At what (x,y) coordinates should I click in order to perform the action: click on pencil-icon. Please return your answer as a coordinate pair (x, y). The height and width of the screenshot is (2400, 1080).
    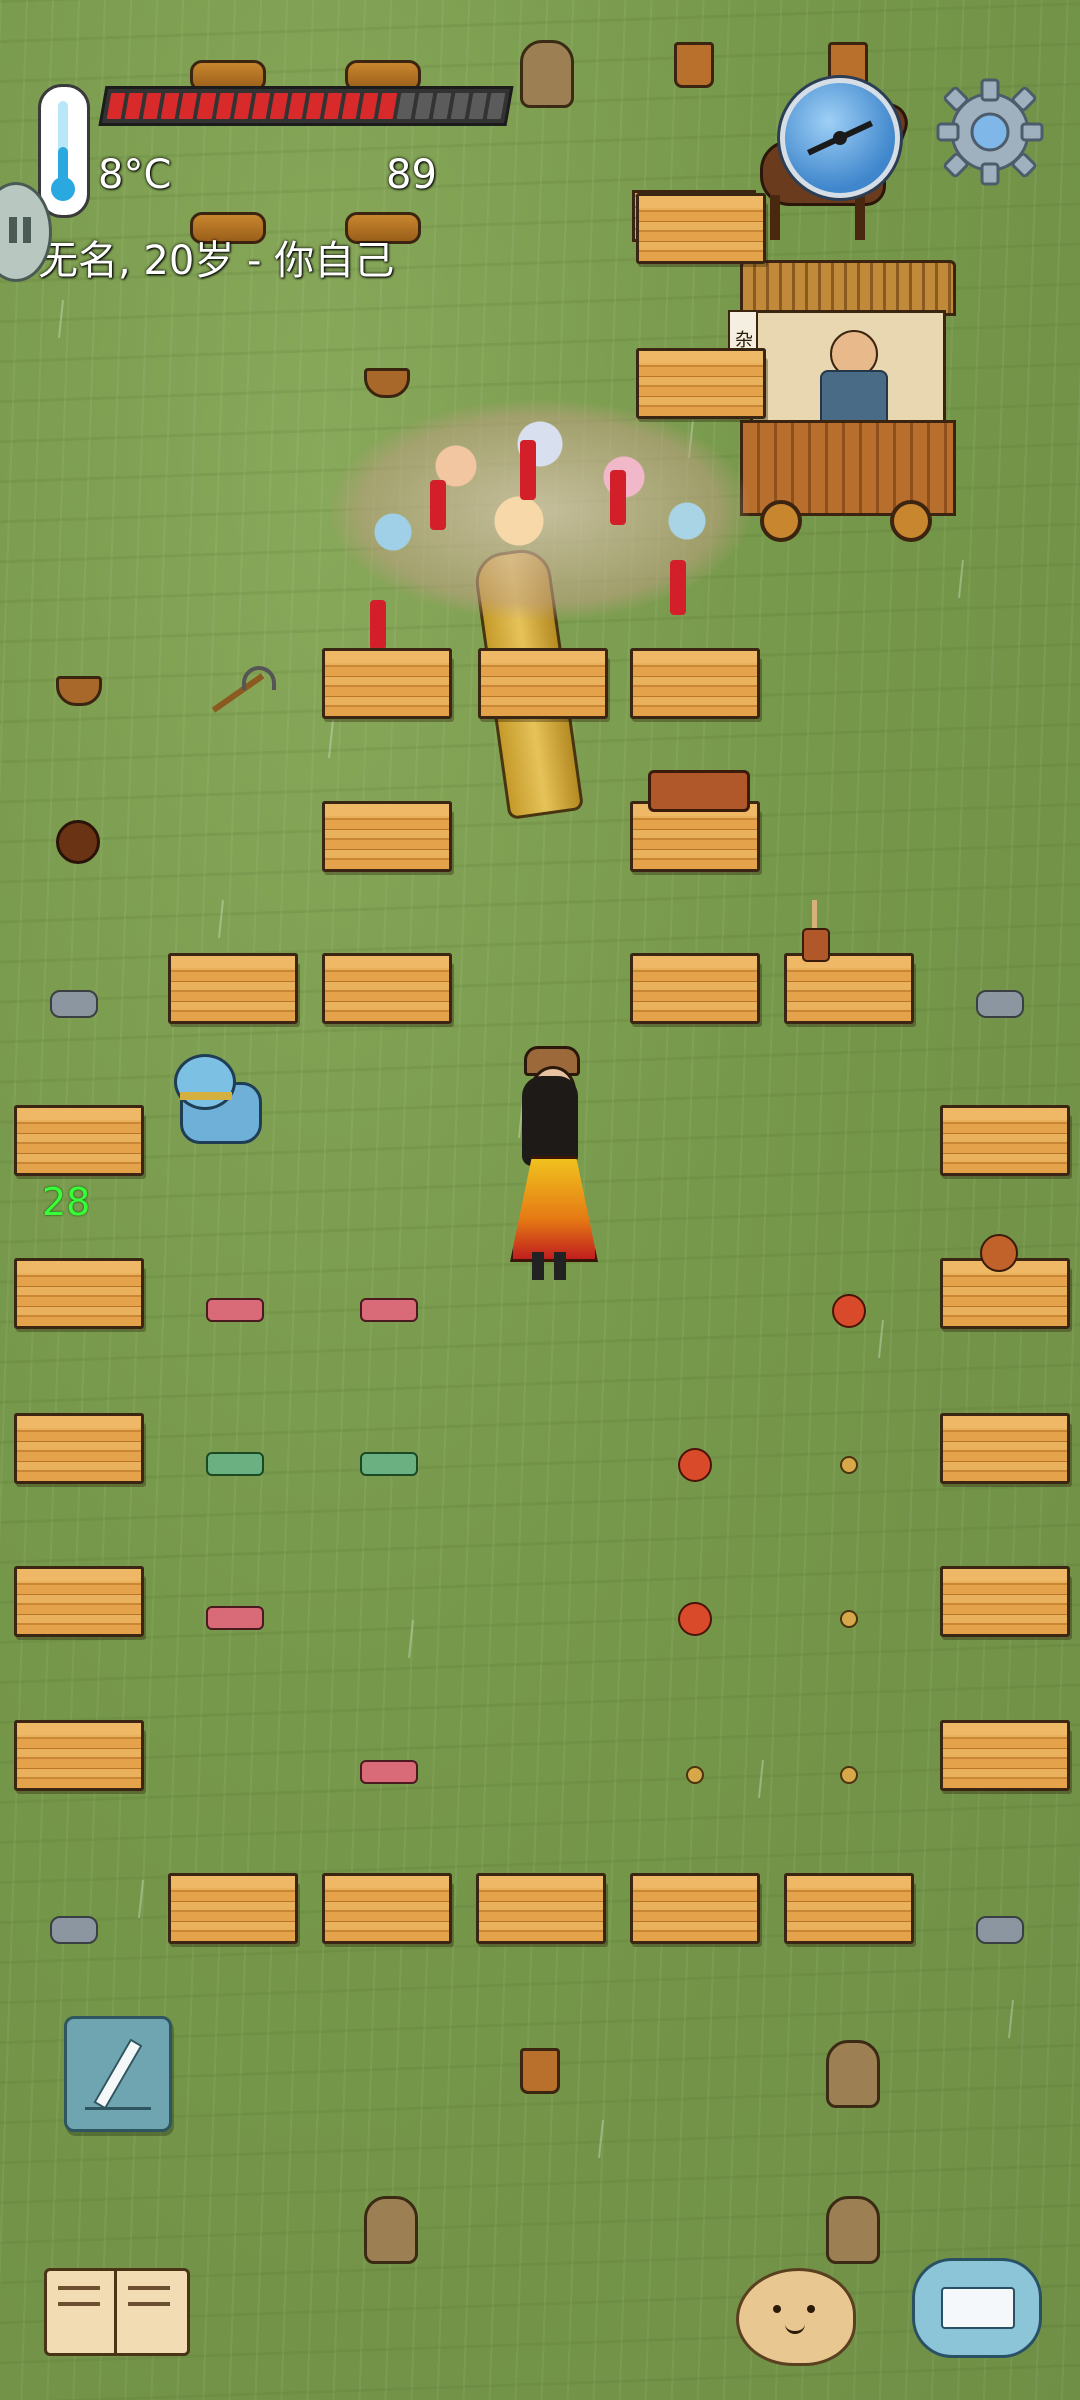
    Looking at the image, I should click on (118, 2074).